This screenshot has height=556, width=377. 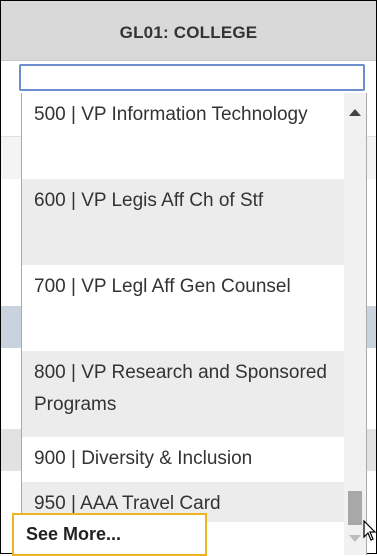 I want to click on scroll-up-arrow-icon, so click(x=355, y=112).